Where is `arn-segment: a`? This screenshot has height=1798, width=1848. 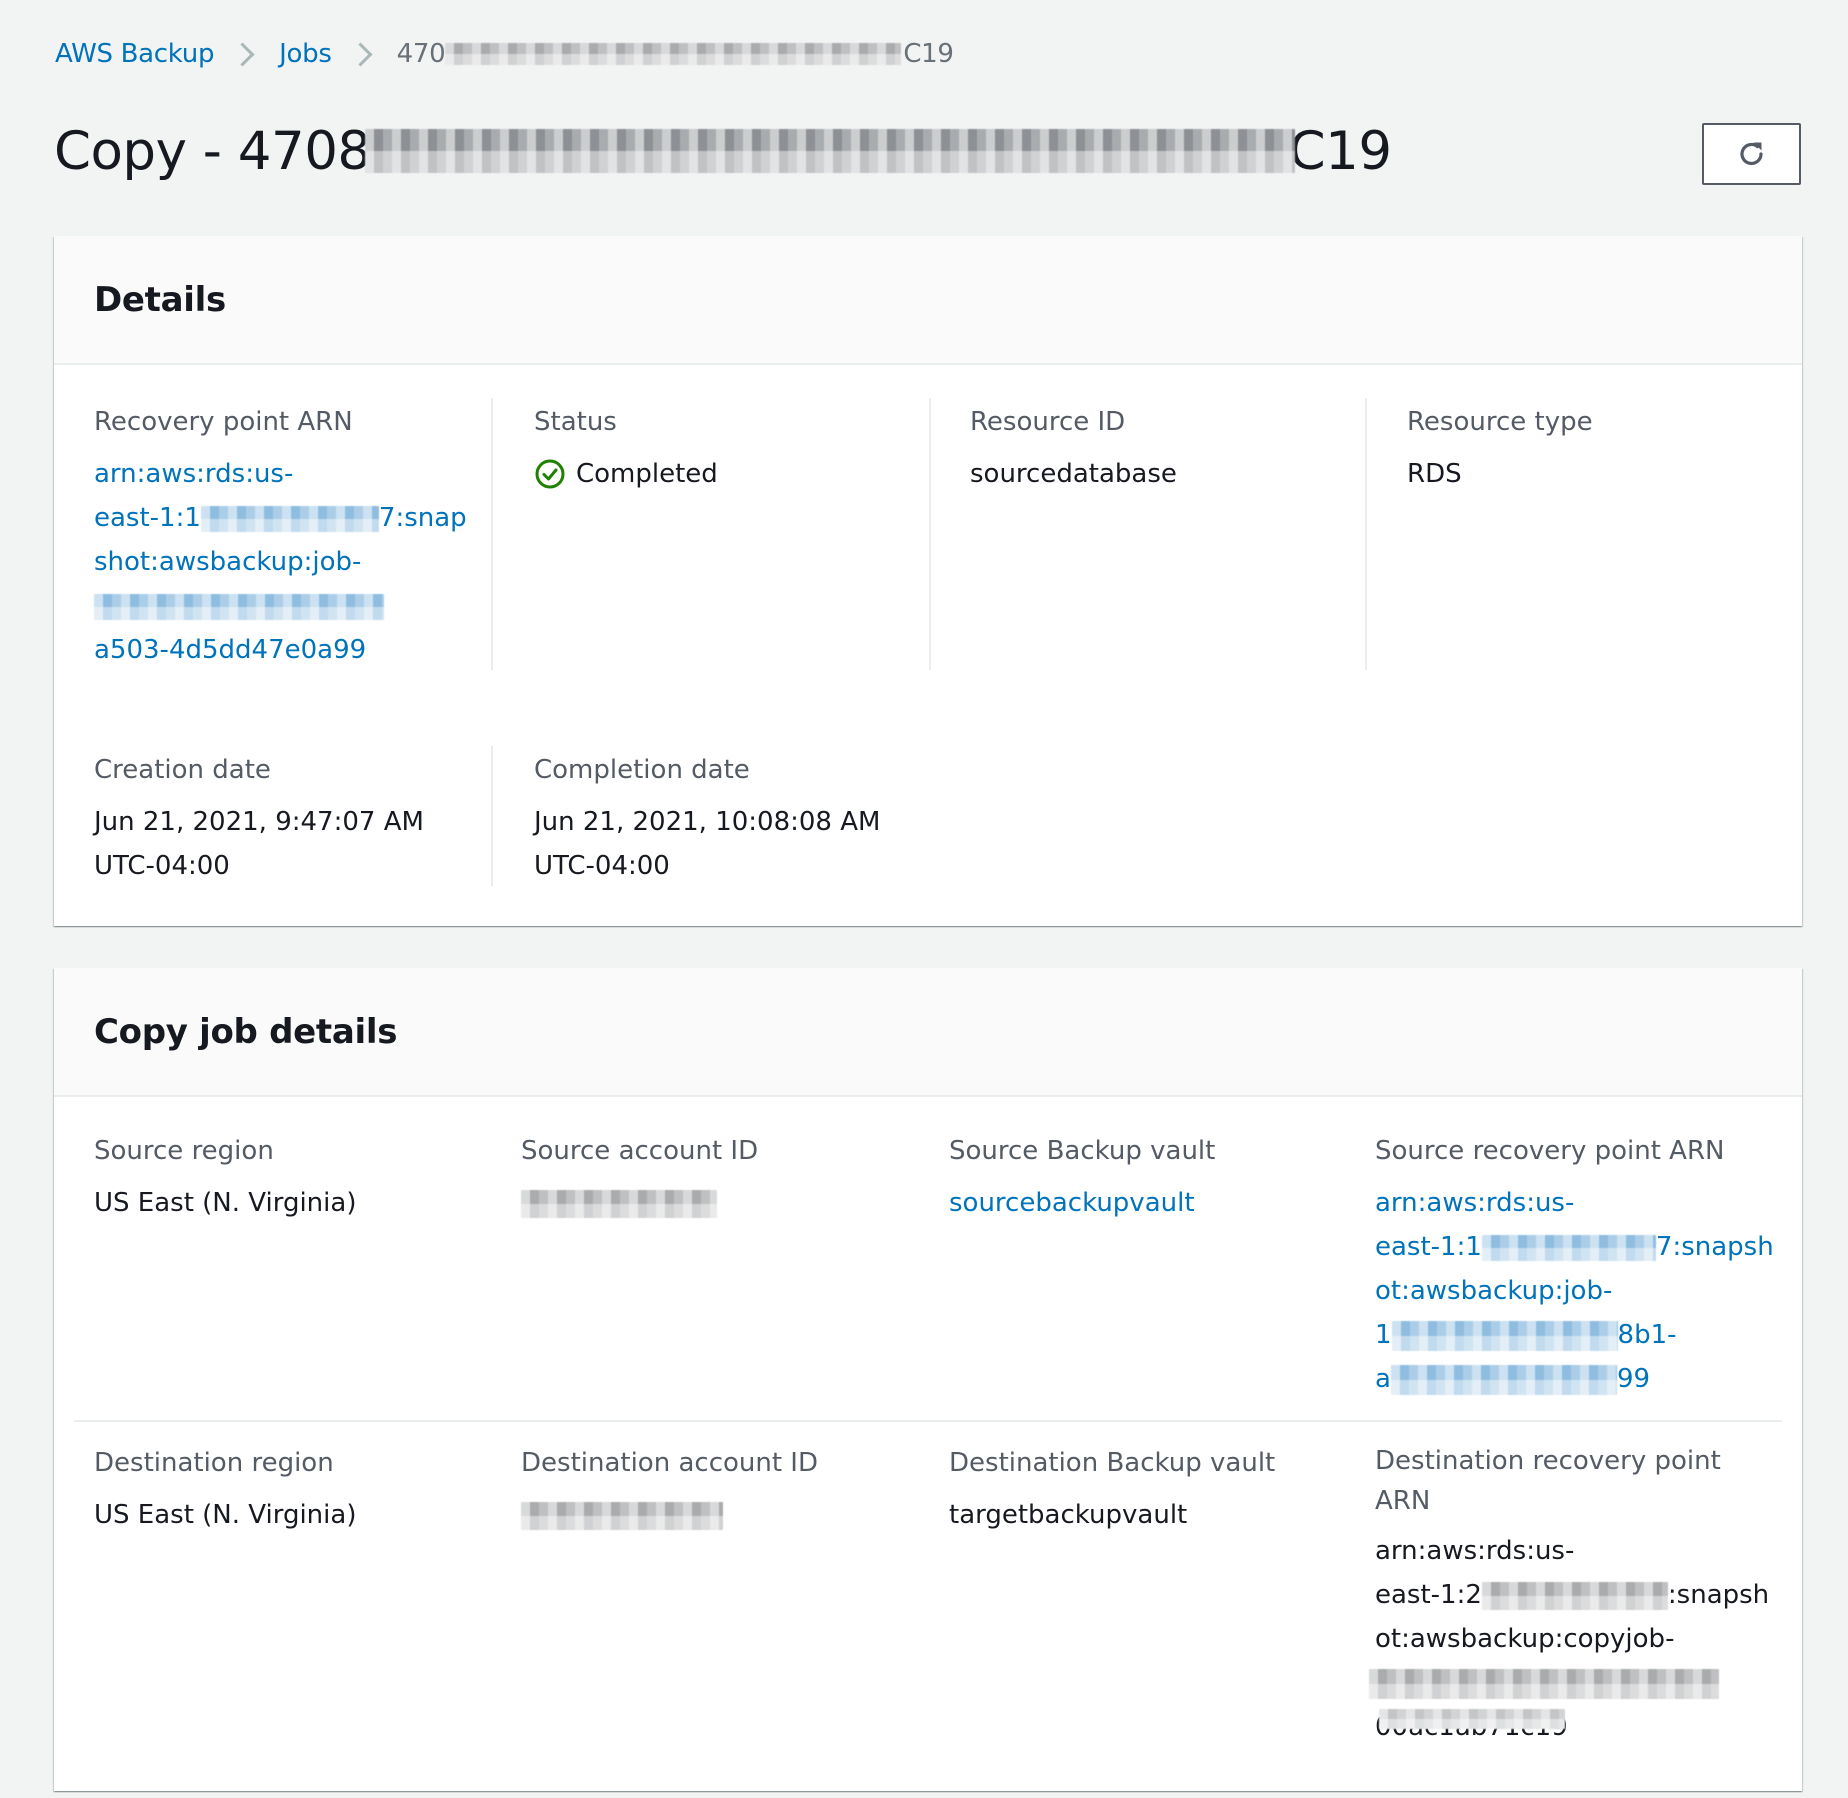
arn-segment: a is located at coordinates (1383, 1379).